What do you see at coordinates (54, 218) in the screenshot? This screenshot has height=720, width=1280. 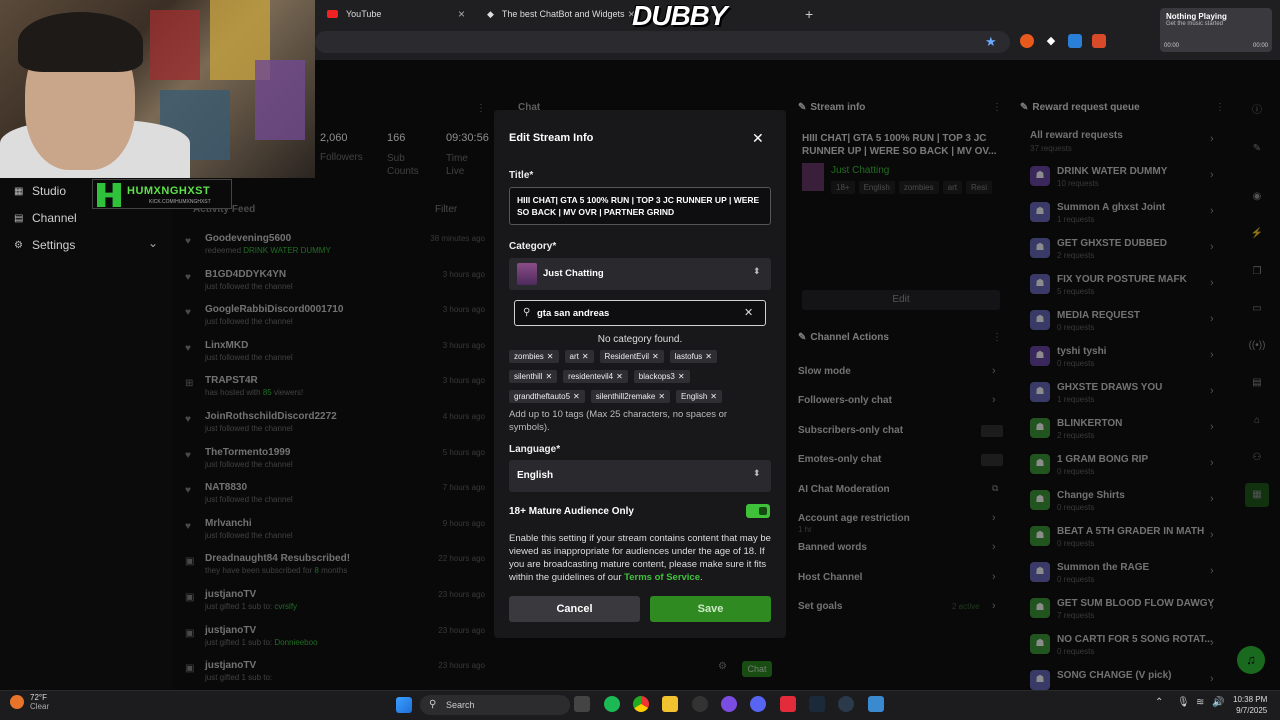 I see `sidebar-item-label: Channel` at bounding box center [54, 218].